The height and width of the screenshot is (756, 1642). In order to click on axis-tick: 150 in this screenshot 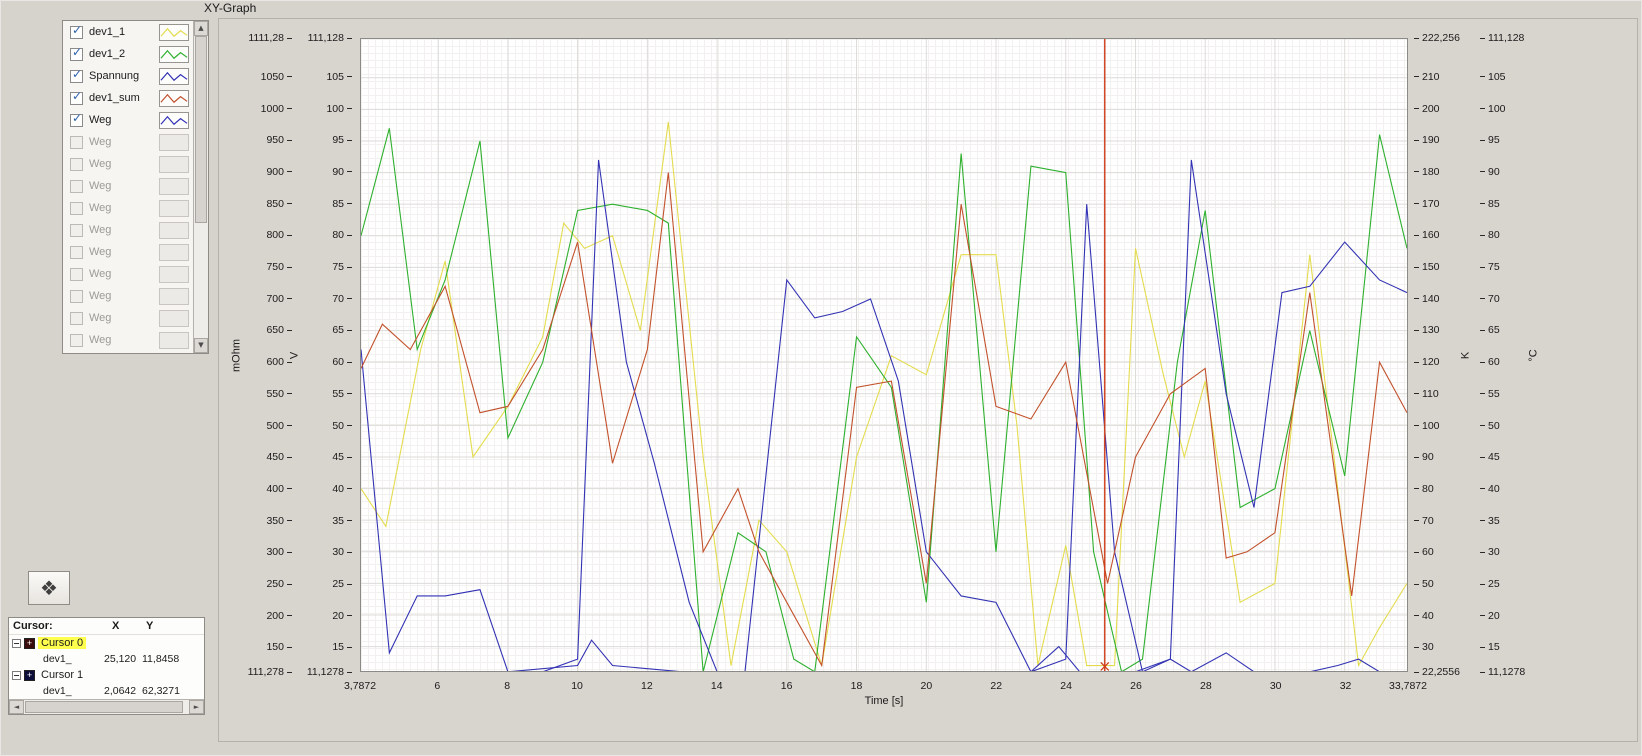, I will do `click(1427, 267)`.